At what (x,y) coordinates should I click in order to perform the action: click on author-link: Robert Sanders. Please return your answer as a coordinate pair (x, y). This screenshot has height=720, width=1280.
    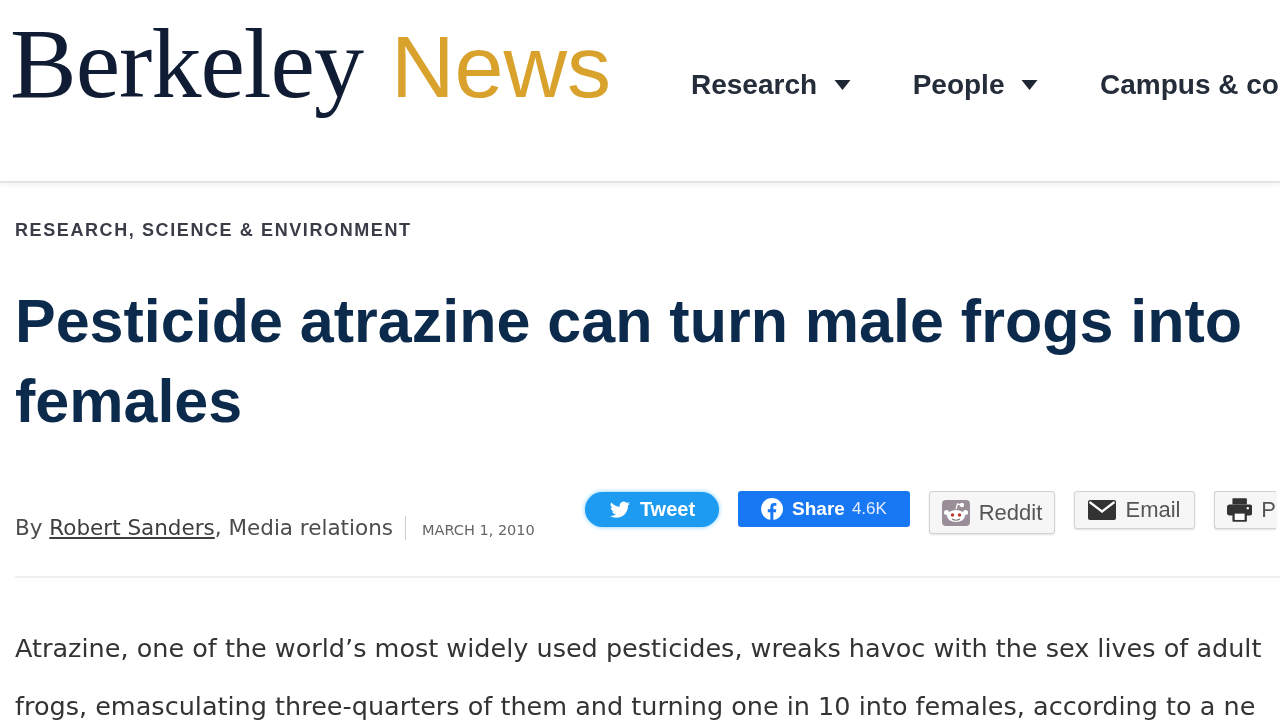
    Looking at the image, I should click on (132, 527).